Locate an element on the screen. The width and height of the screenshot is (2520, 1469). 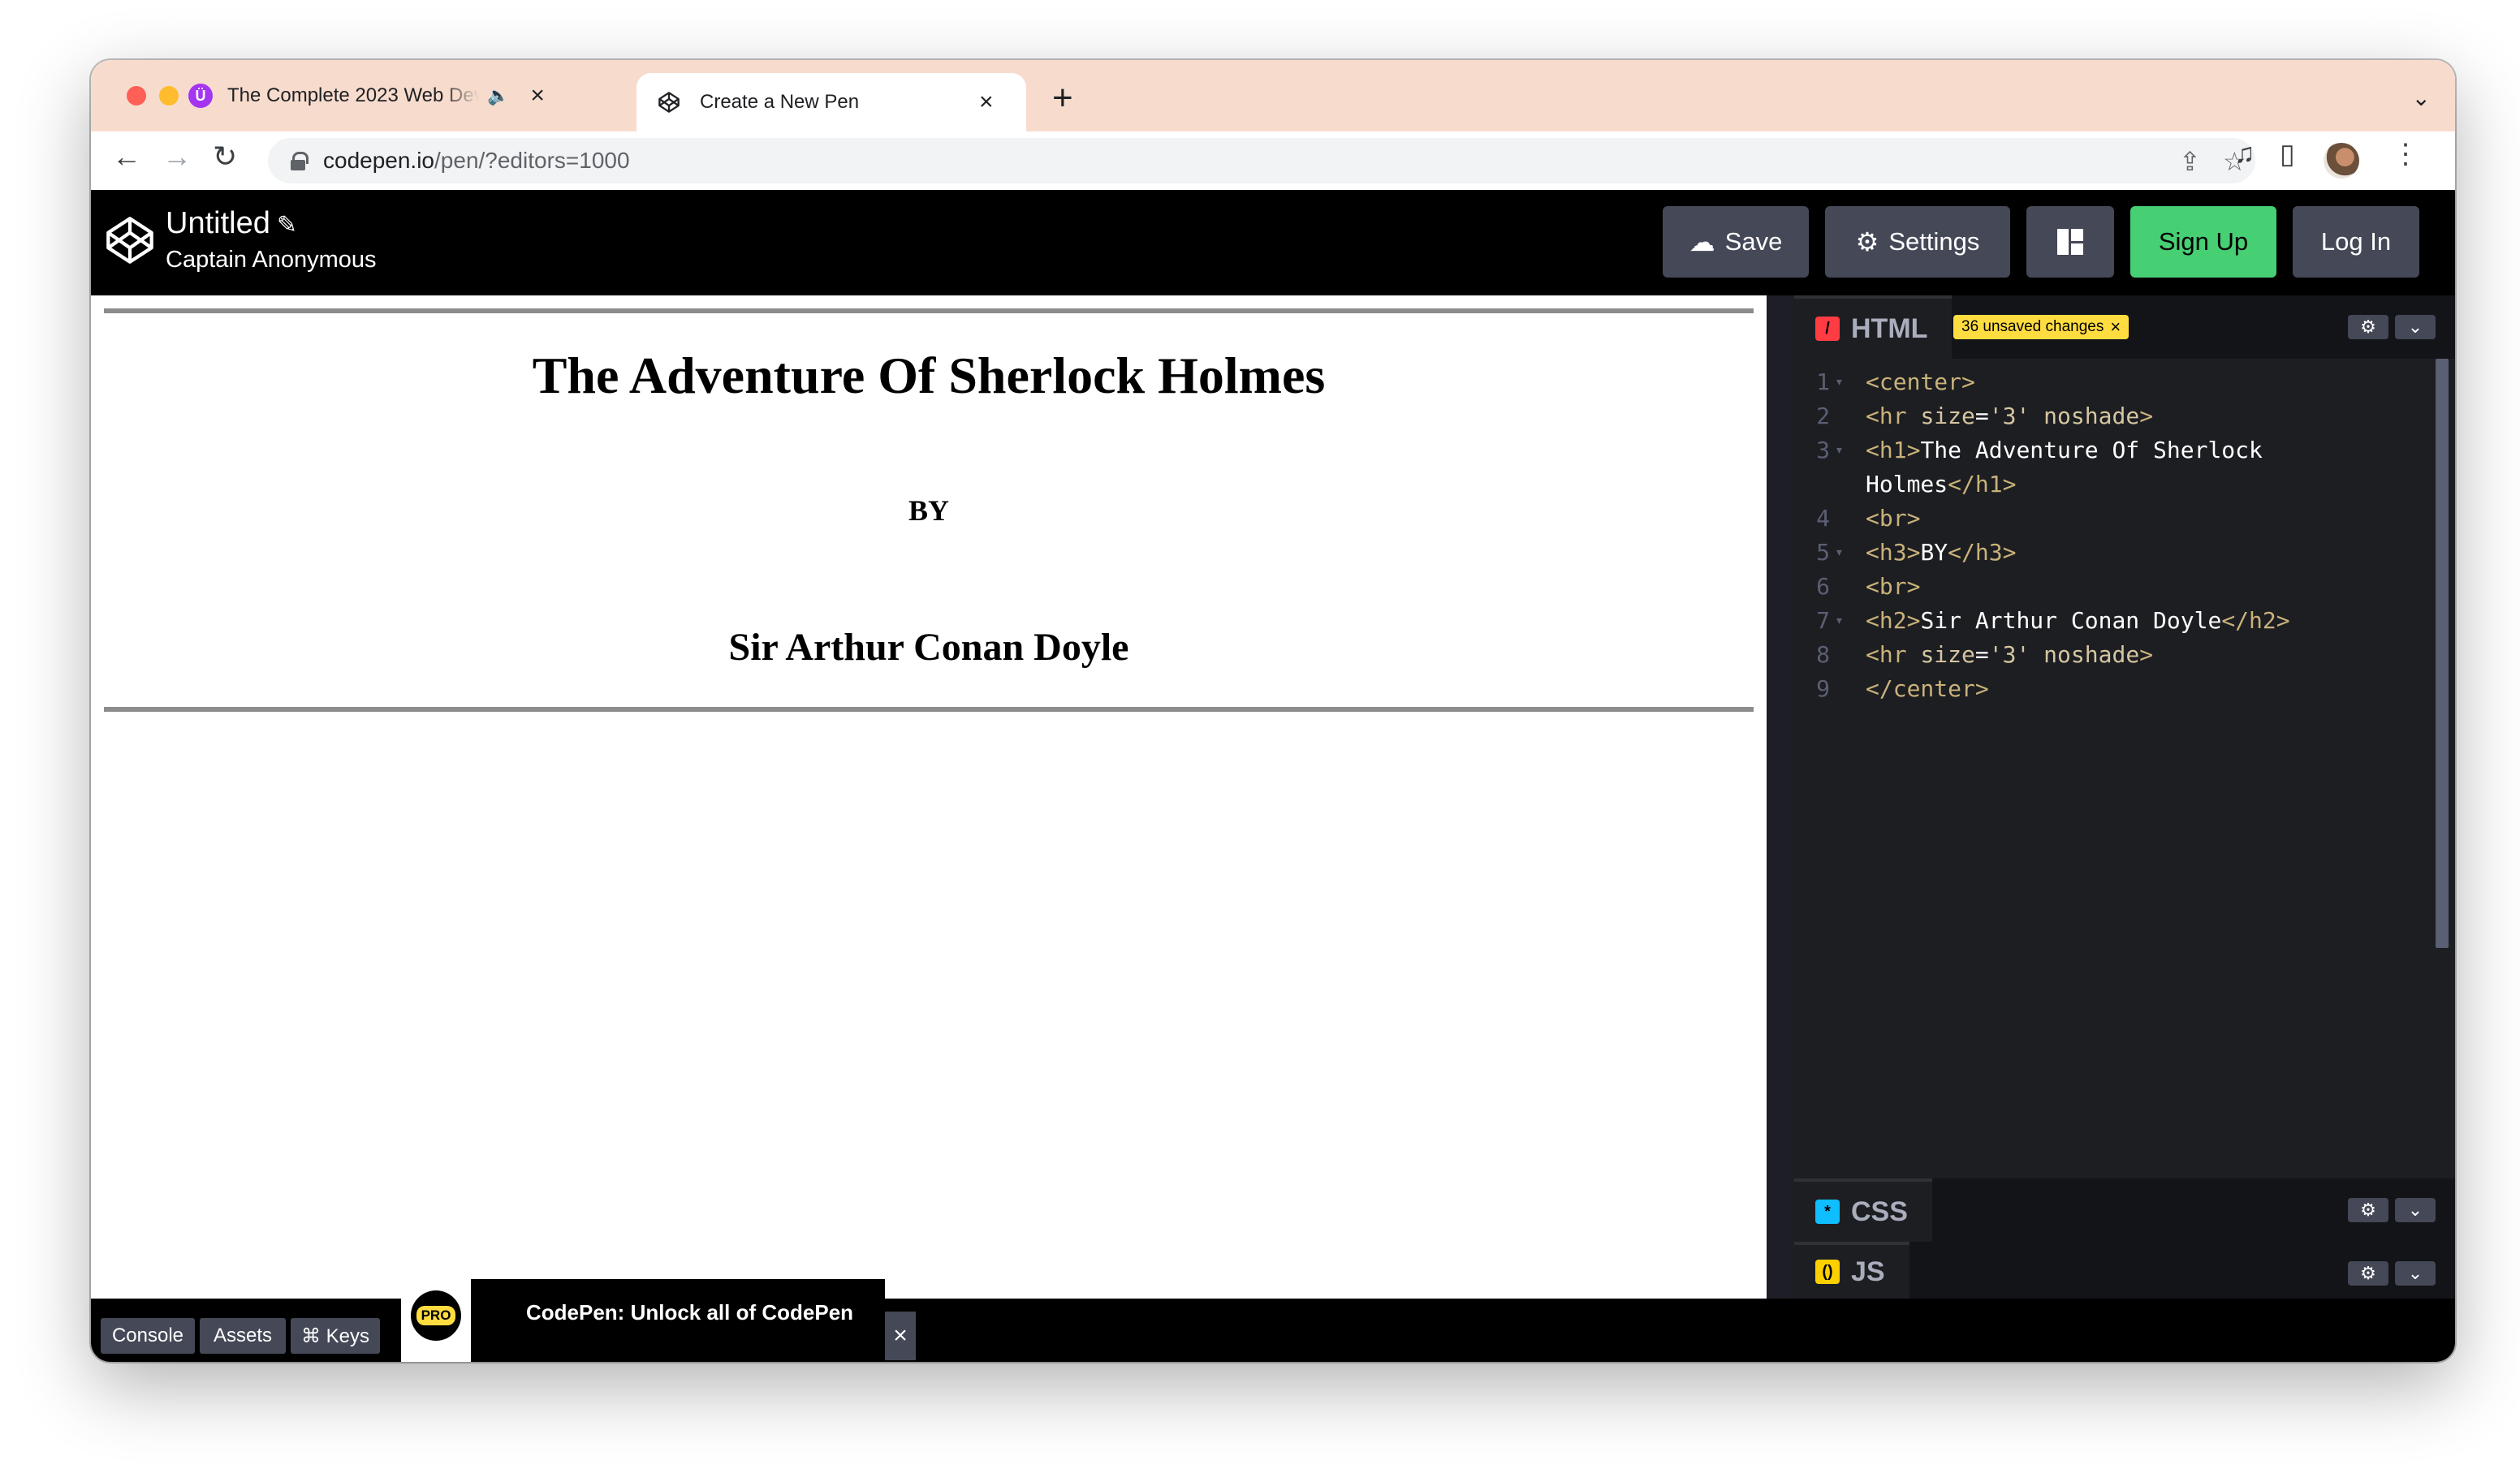
code-text: Holmes</h1> is located at coordinates (1941, 484).